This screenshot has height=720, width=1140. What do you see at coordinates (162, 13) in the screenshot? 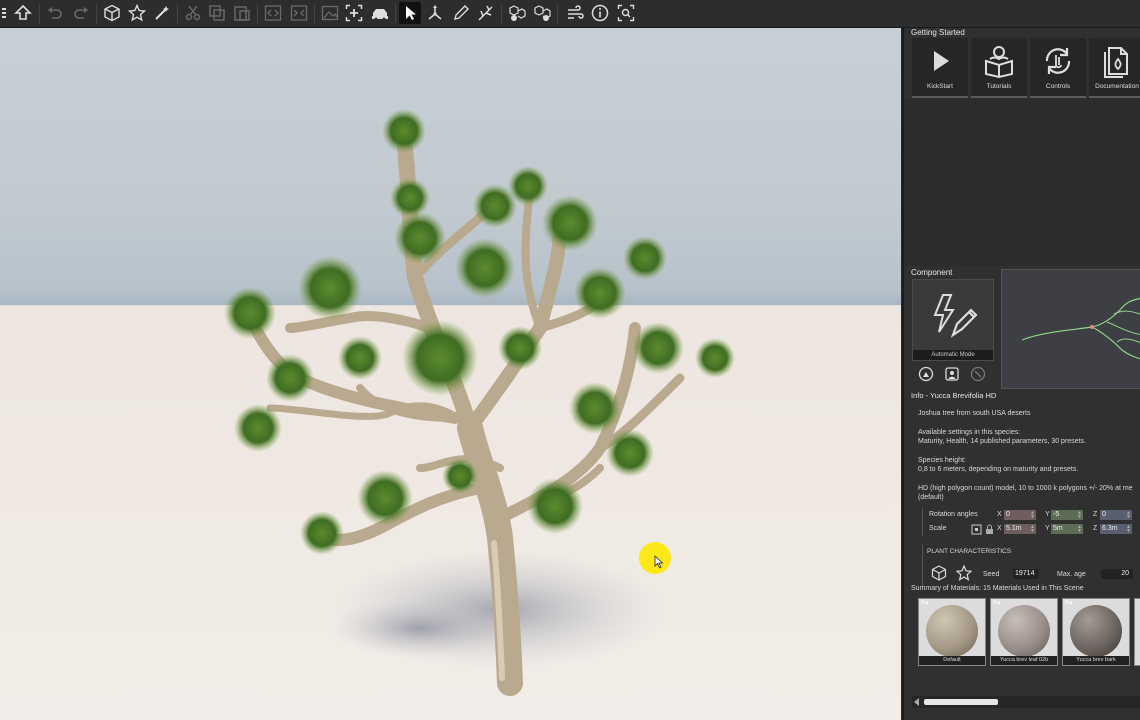
I see `wand-icon` at bounding box center [162, 13].